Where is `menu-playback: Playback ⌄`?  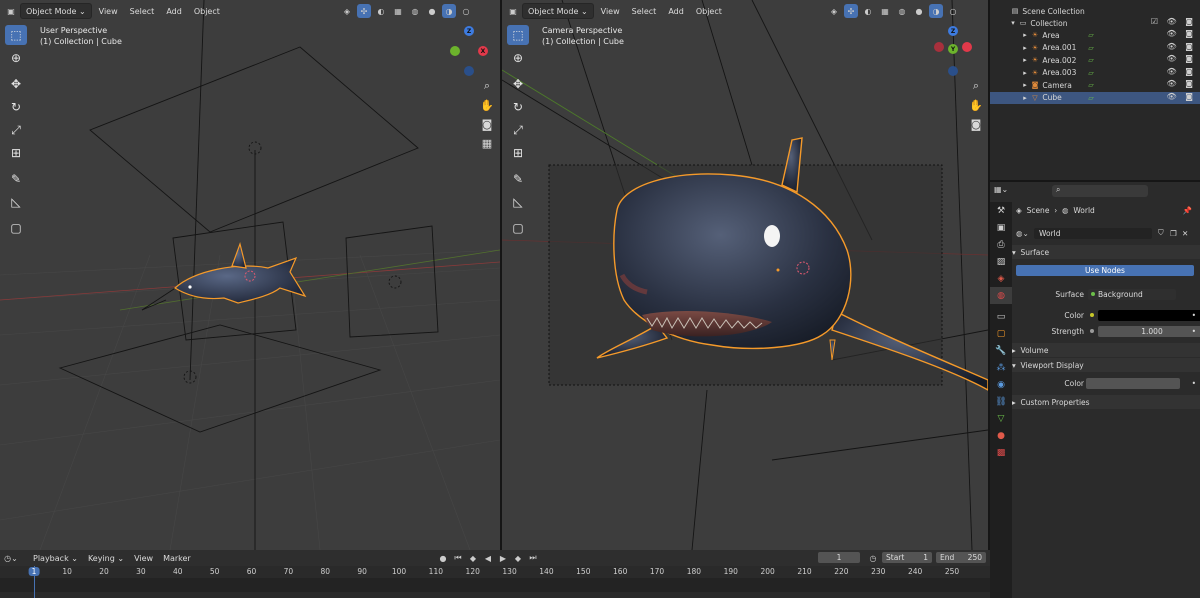 menu-playback: Playback ⌄ is located at coordinates (55, 558).